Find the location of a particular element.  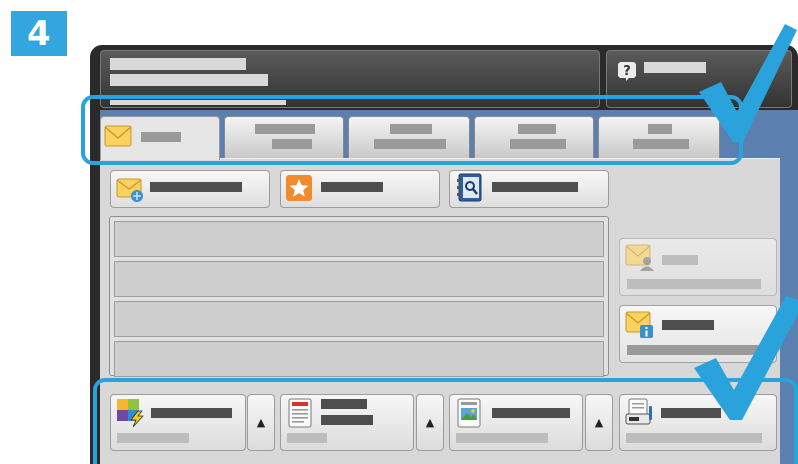

favorites-label is located at coordinates (352, 187).